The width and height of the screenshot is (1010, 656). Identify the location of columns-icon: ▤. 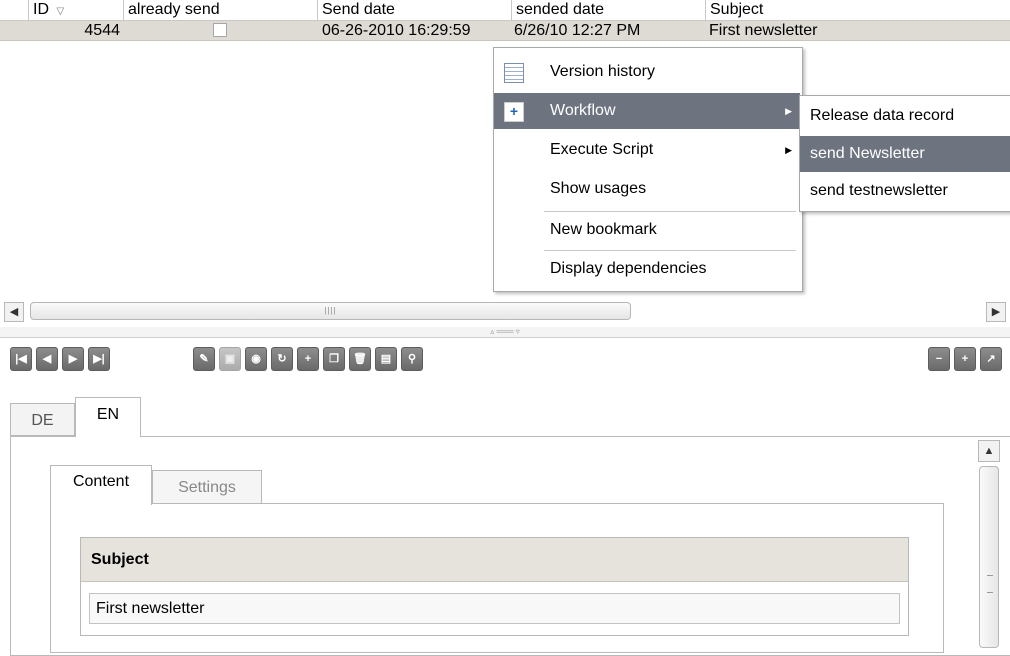
(386, 359).